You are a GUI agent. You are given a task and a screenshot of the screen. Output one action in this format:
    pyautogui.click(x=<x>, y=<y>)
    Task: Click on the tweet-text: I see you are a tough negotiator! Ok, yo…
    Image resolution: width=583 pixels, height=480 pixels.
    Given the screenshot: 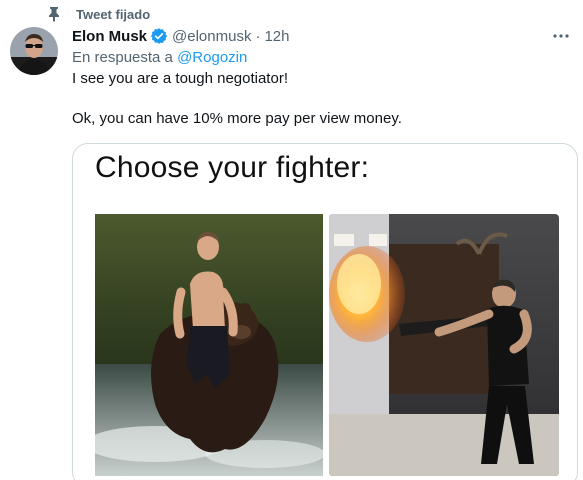 What is the action you would take?
    pyautogui.click(x=327, y=99)
    